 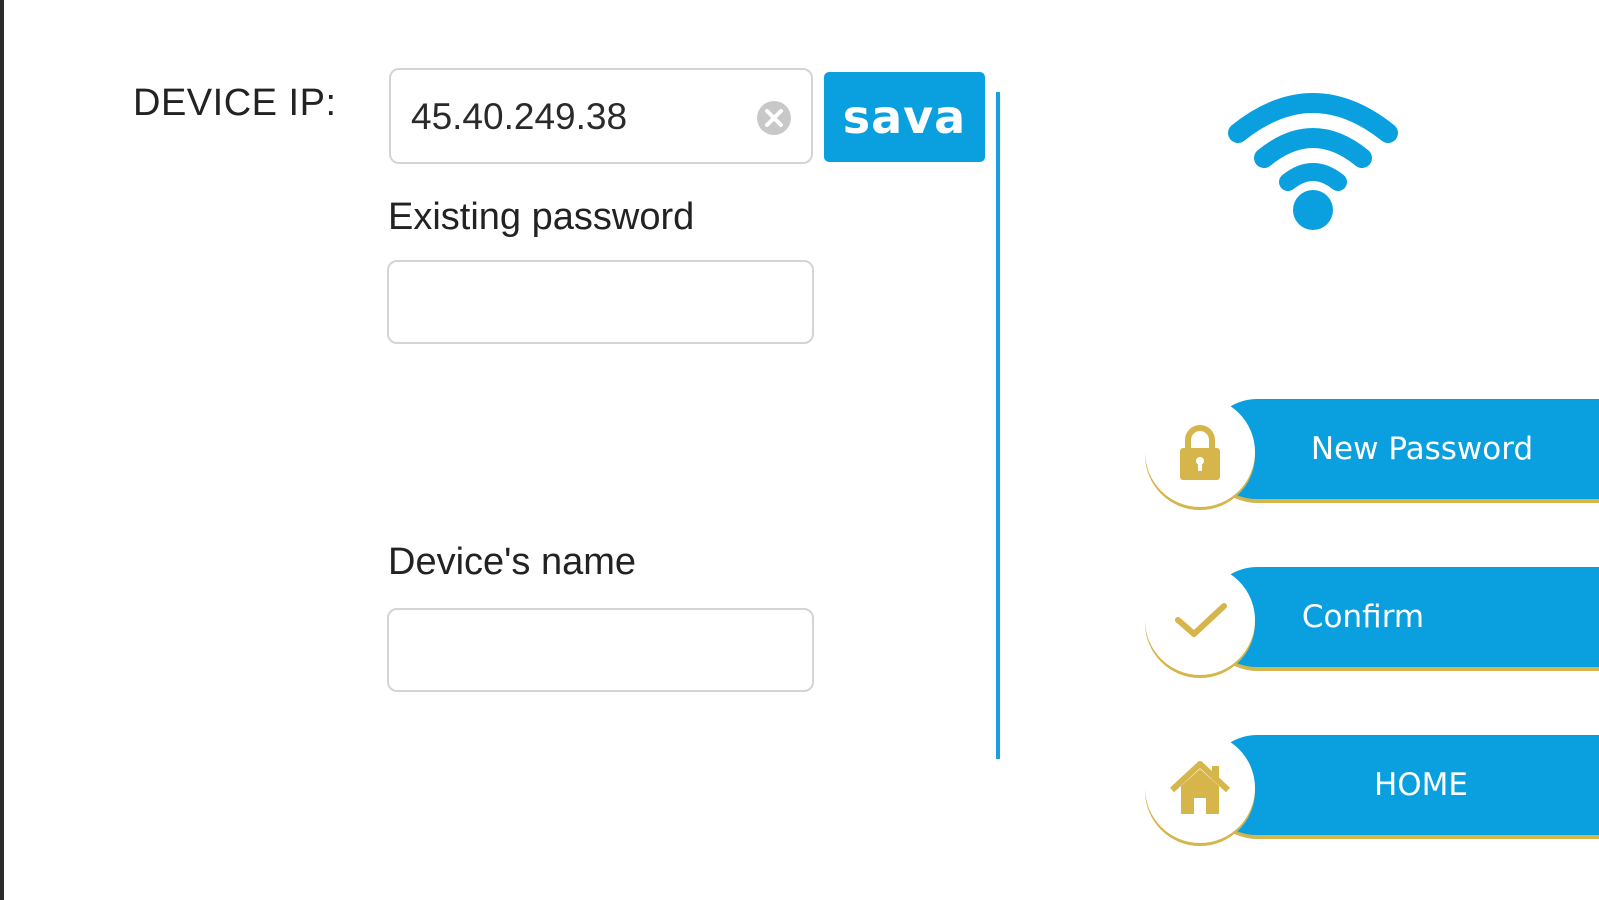 What do you see at coordinates (774, 118) in the screenshot?
I see `clear-circle-icon` at bounding box center [774, 118].